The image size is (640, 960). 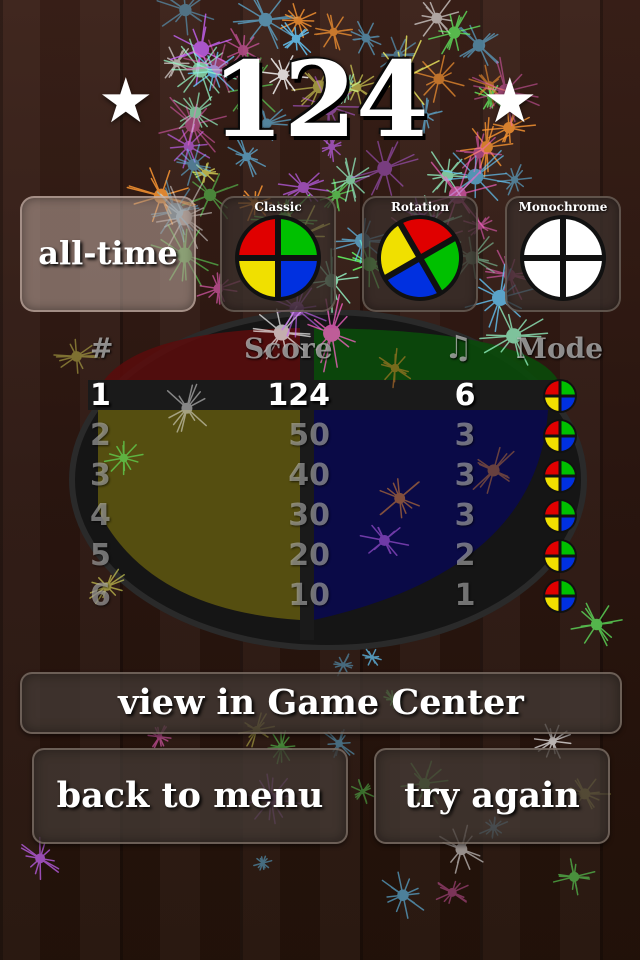 What do you see at coordinates (420, 207) in the screenshot?
I see `rotation-mode-label: Rotation` at bounding box center [420, 207].